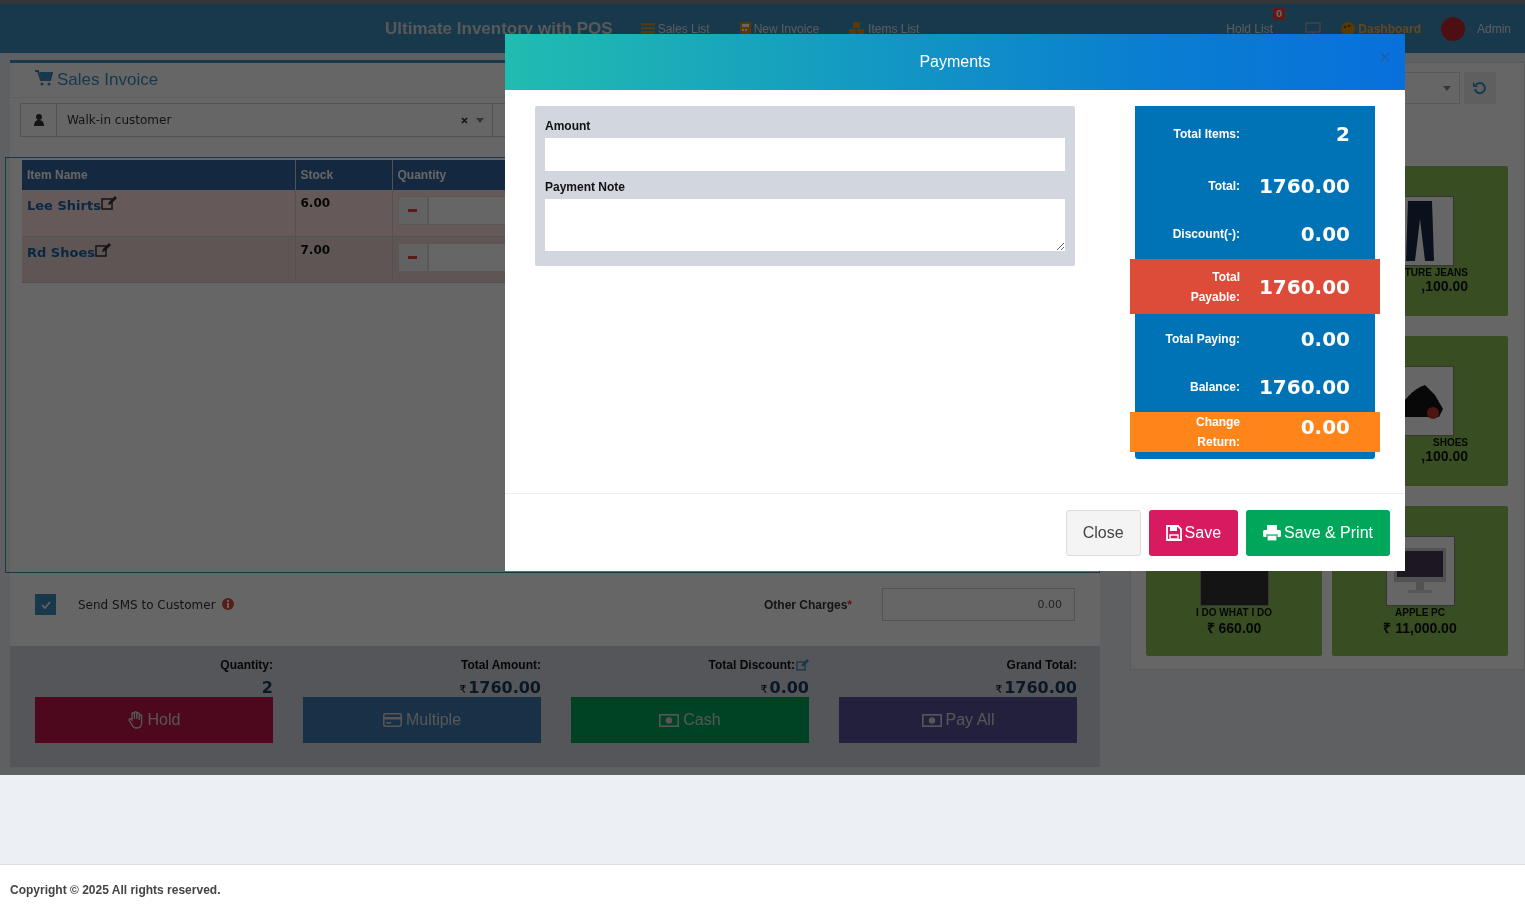 This screenshot has width=1525, height=914. I want to click on item-link: Lee Shirts, so click(64, 205).